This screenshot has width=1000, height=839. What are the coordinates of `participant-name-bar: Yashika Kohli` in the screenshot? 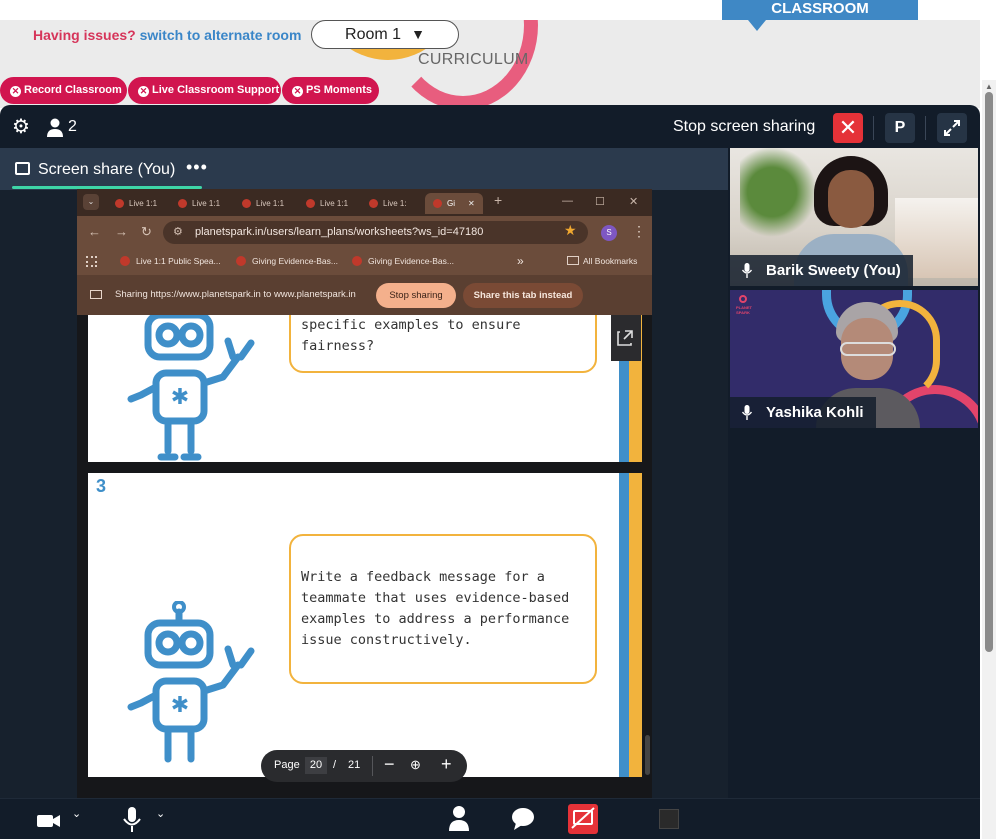 It's located at (803, 412).